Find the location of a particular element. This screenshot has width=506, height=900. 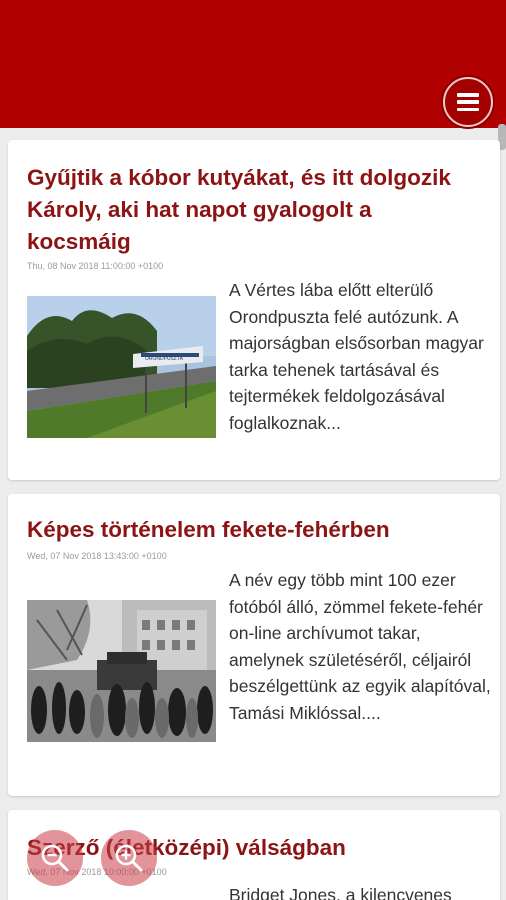

zoom-out-button is located at coordinates (55, 858).